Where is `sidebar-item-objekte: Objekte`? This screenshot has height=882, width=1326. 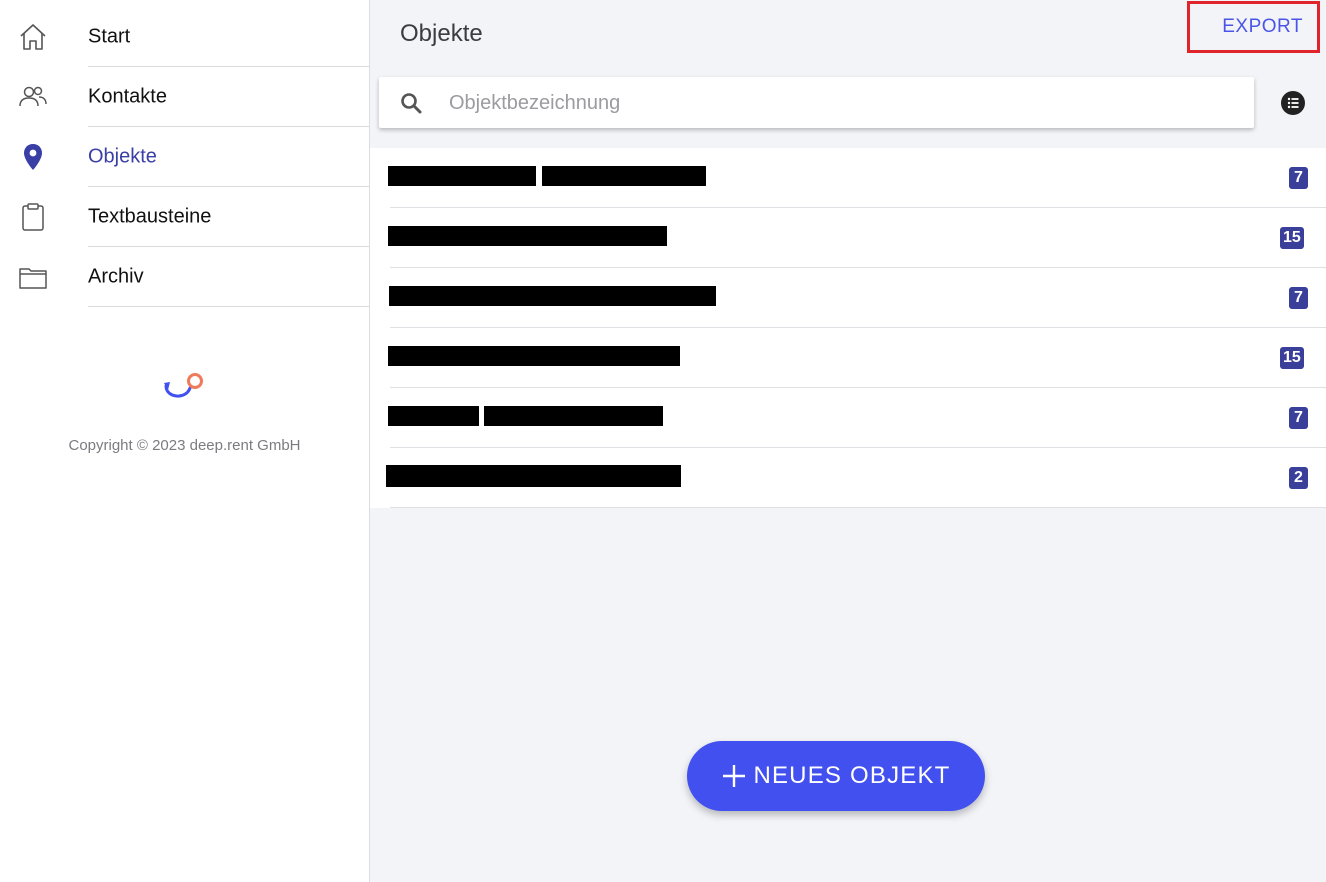 sidebar-item-objekte: Objekte is located at coordinates (184, 157).